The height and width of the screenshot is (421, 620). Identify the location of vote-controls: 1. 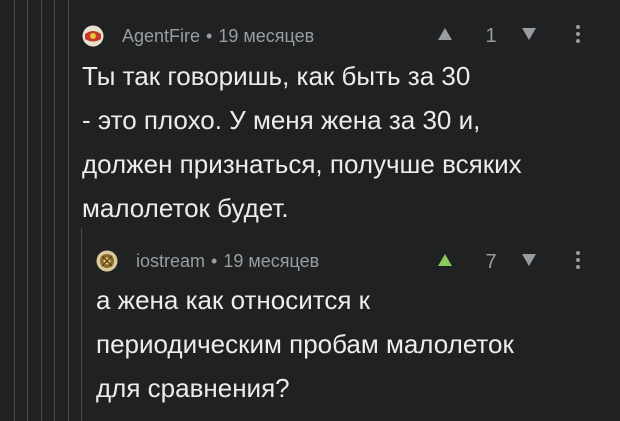
(509, 36).